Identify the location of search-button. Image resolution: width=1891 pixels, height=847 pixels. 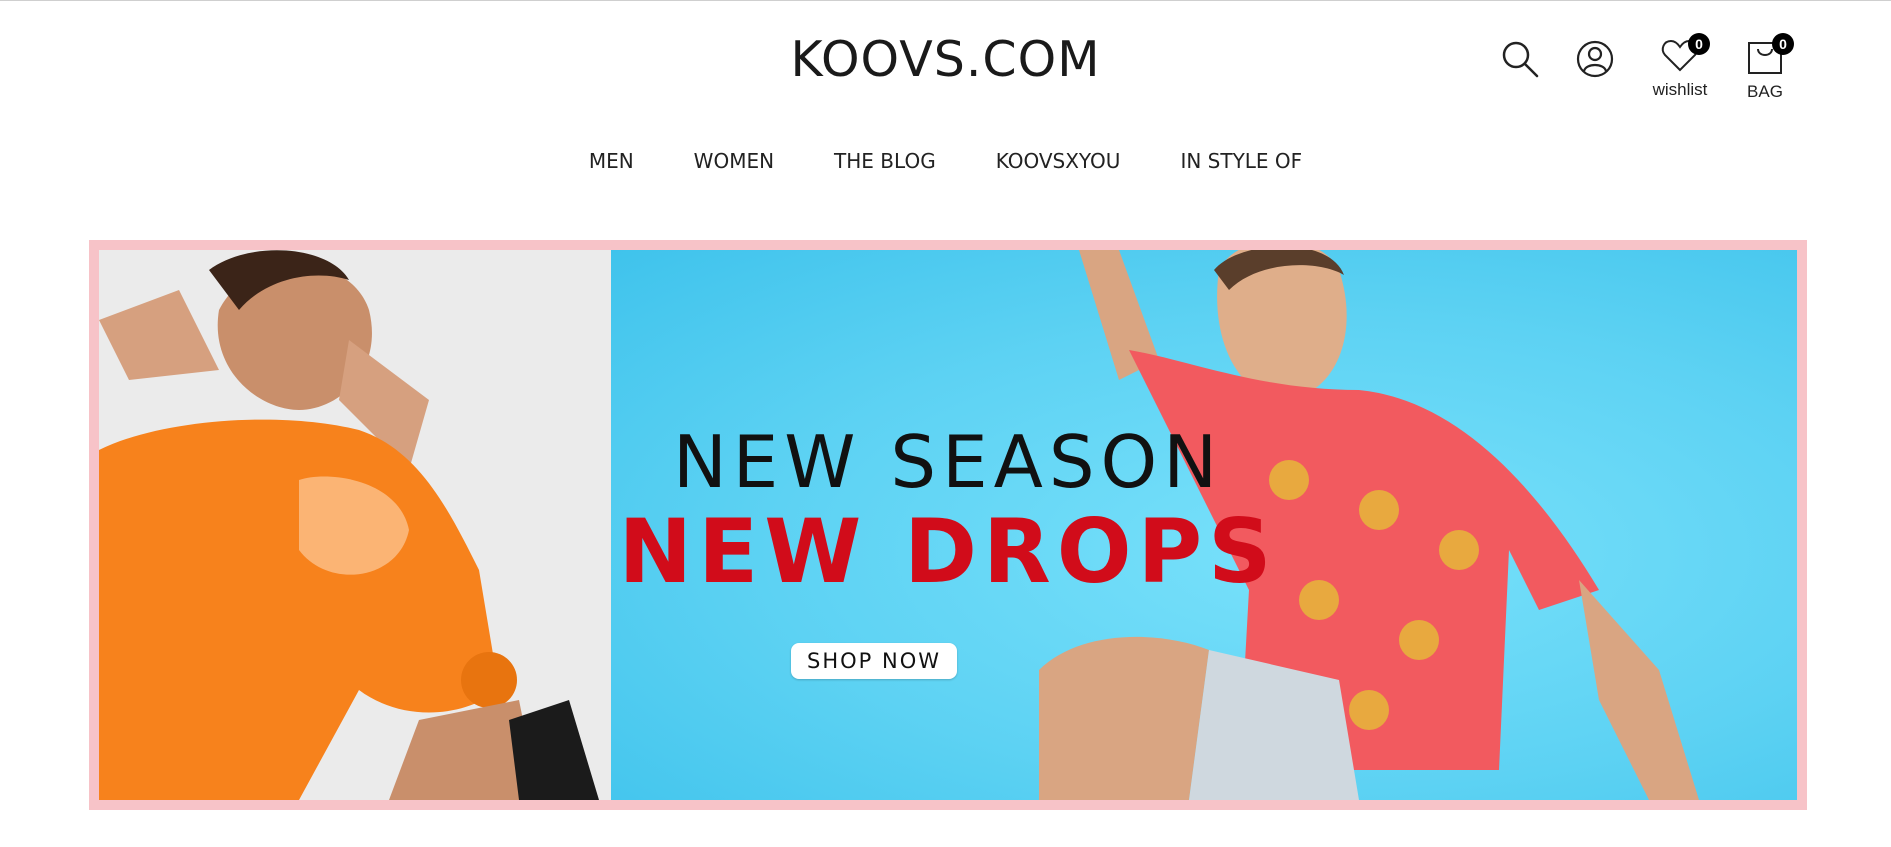
(1520, 59).